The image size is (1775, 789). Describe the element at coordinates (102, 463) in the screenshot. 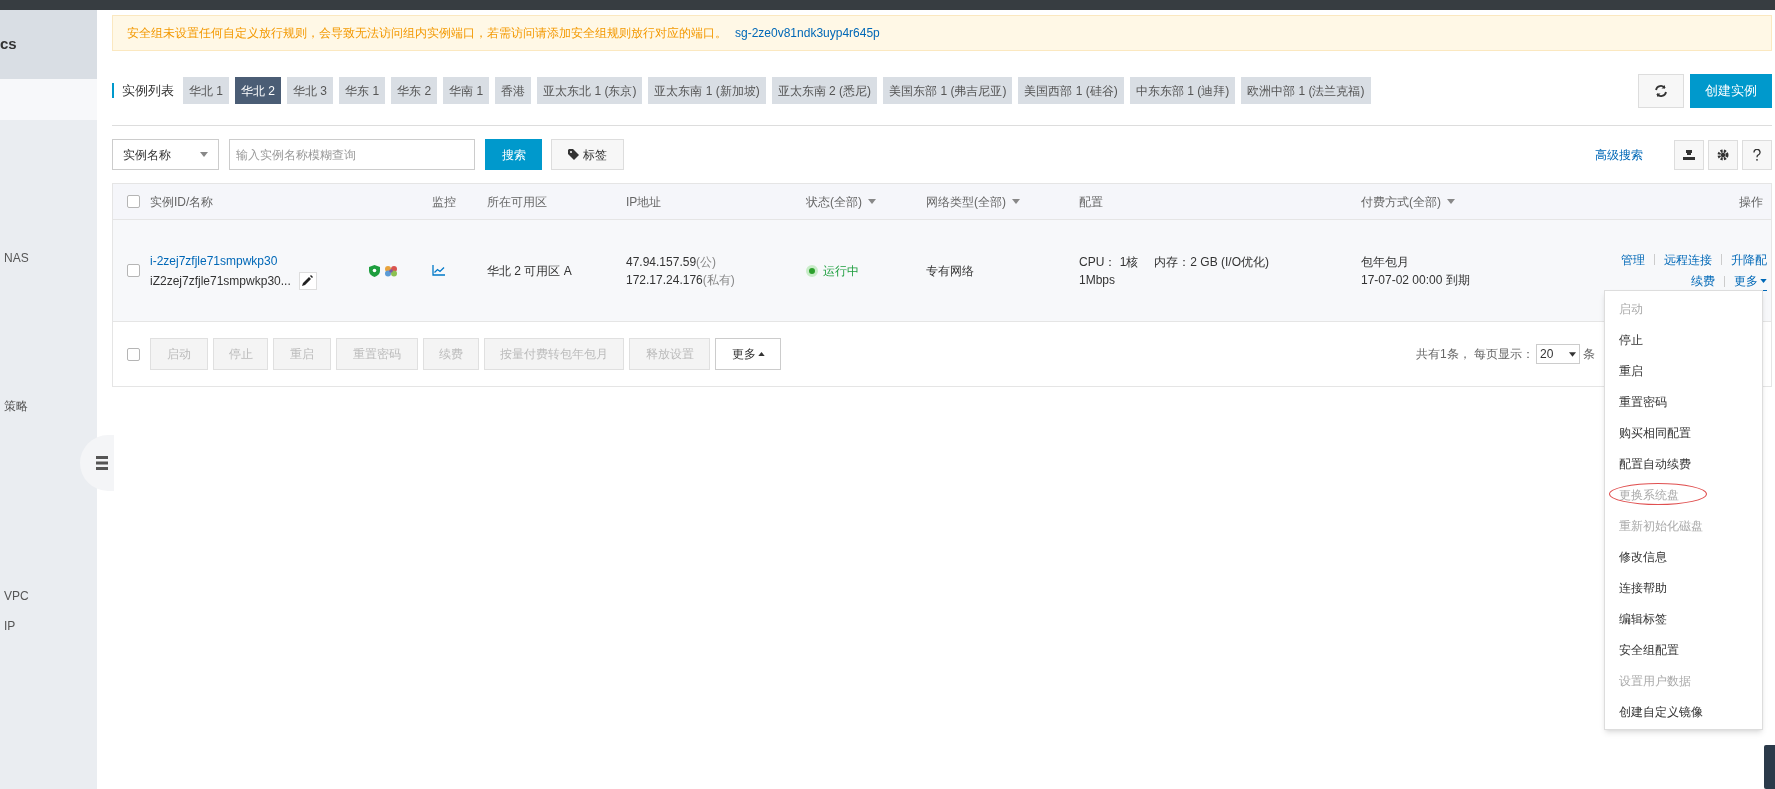

I see `menu-icon` at that location.